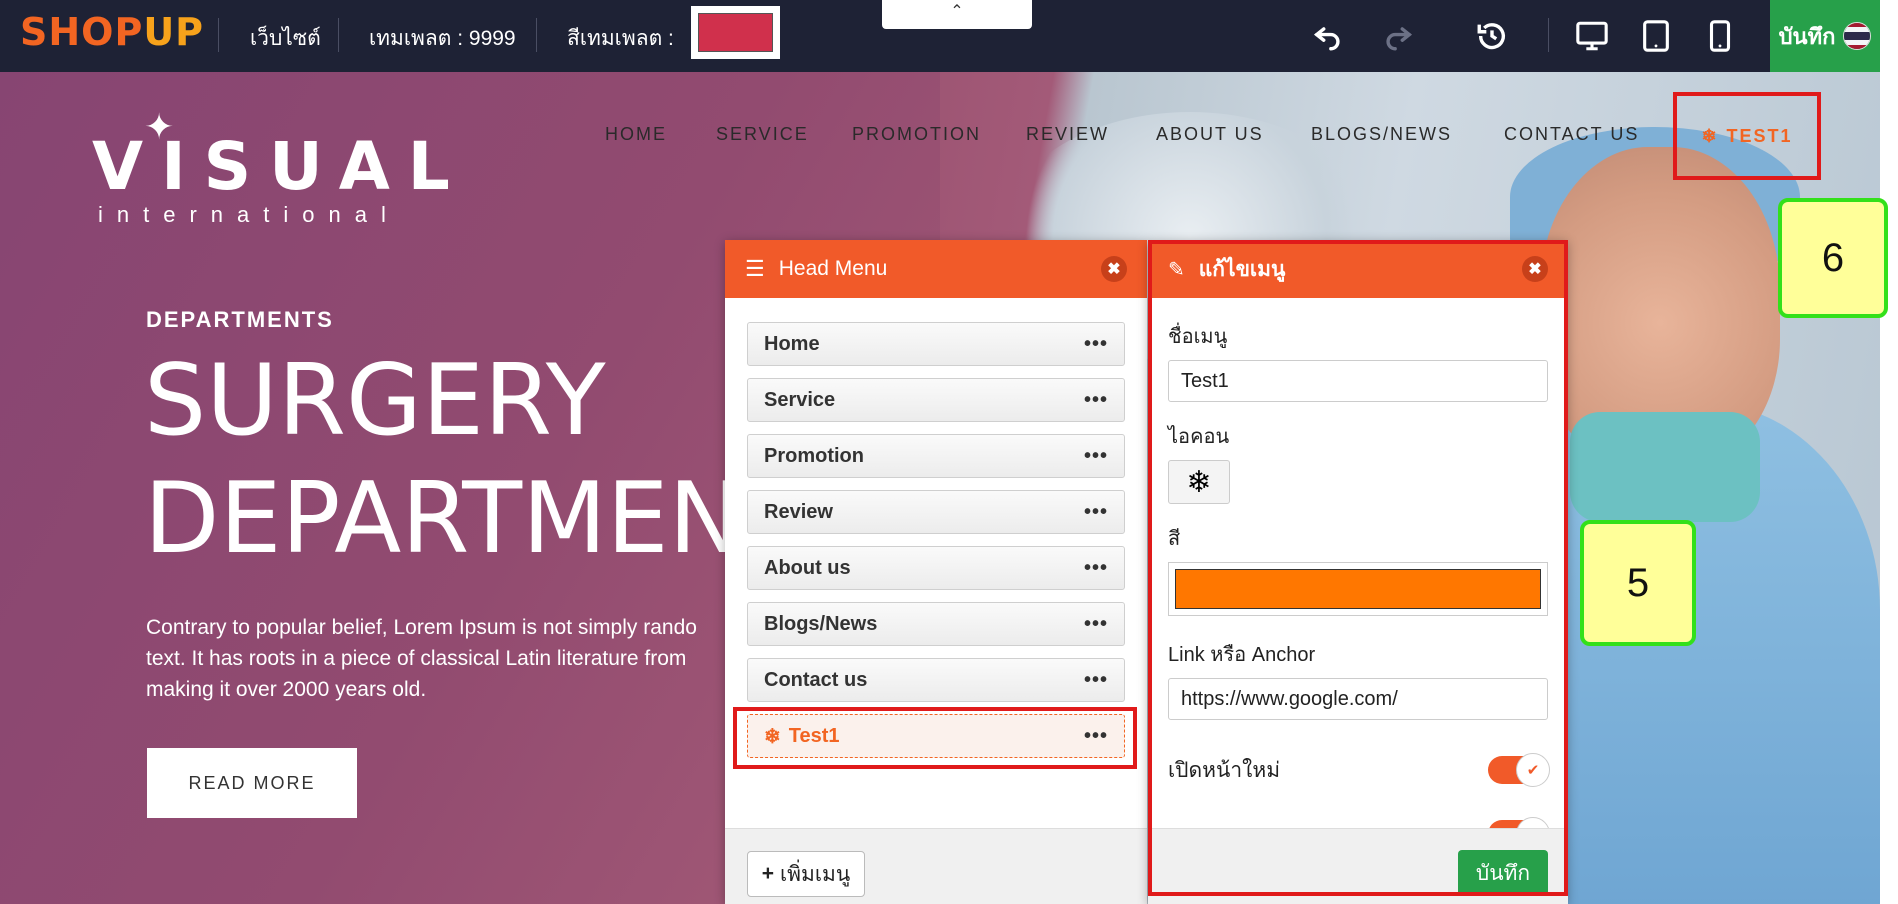 Image resolution: width=1898 pixels, height=904 pixels. What do you see at coordinates (755, 268) in the screenshot?
I see `hamburger-icon: ☰` at bounding box center [755, 268].